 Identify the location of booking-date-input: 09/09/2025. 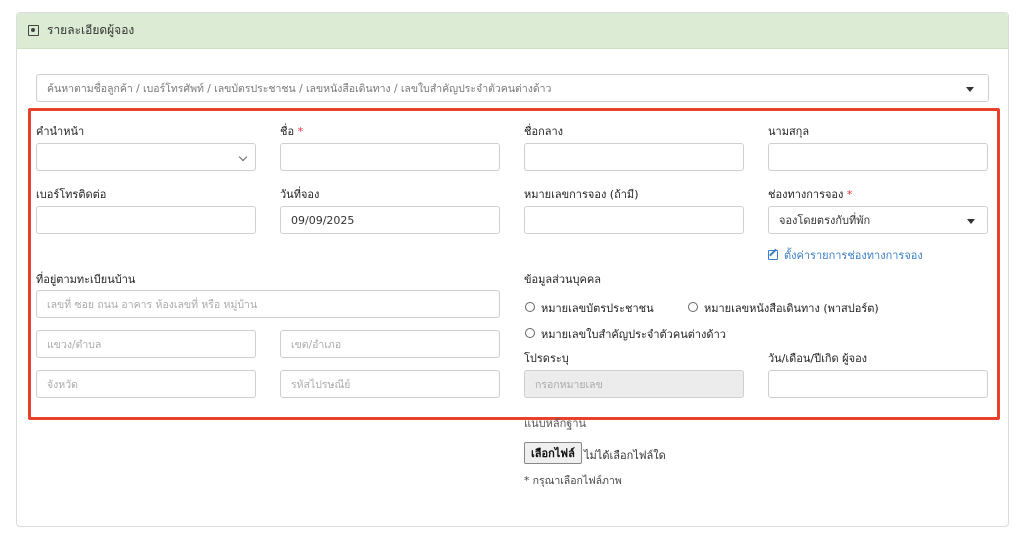
(390, 220).